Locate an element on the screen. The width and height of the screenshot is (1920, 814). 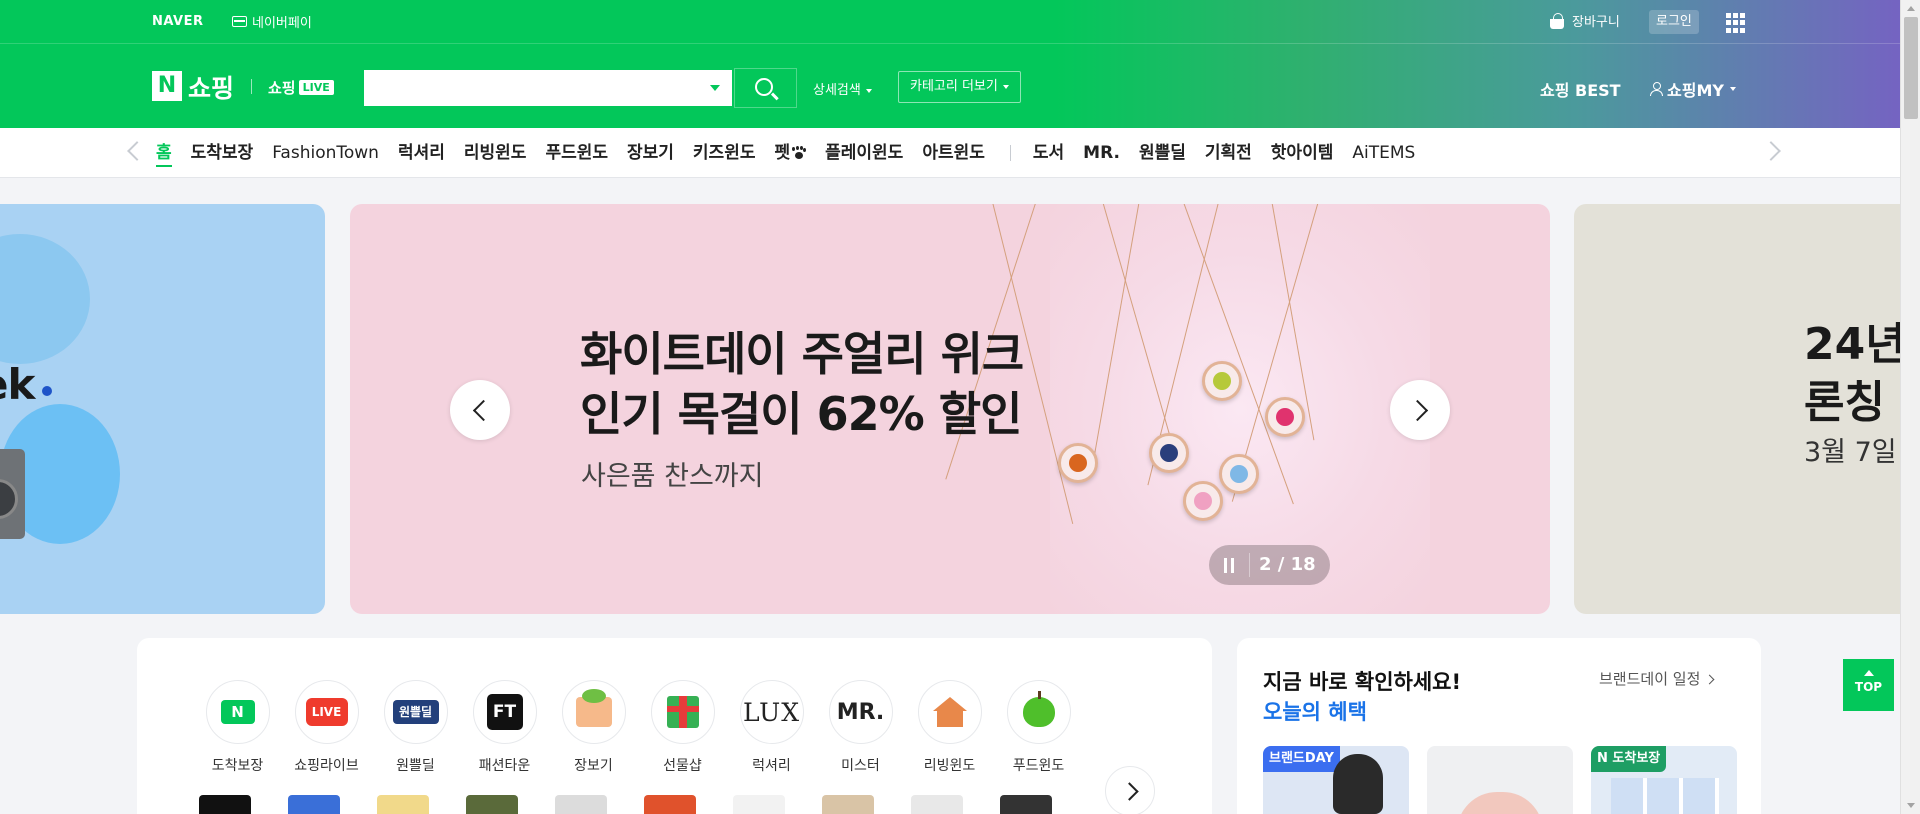
detail-search-button: 상세검색 is located at coordinates (842, 88).